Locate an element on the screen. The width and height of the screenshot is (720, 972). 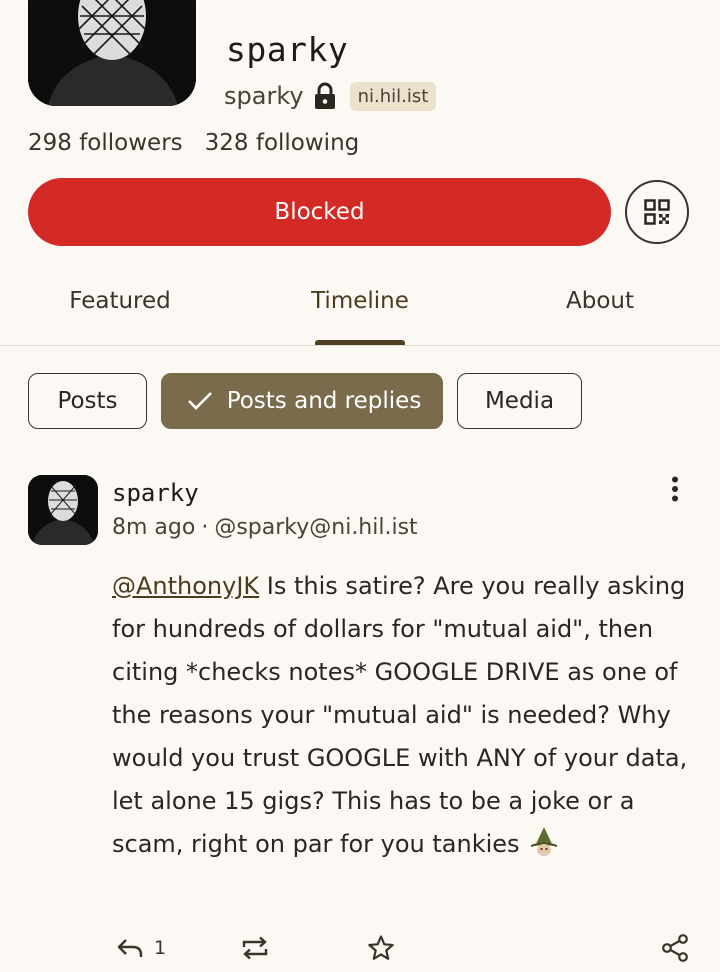
share-button is located at coordinates (675, 948).